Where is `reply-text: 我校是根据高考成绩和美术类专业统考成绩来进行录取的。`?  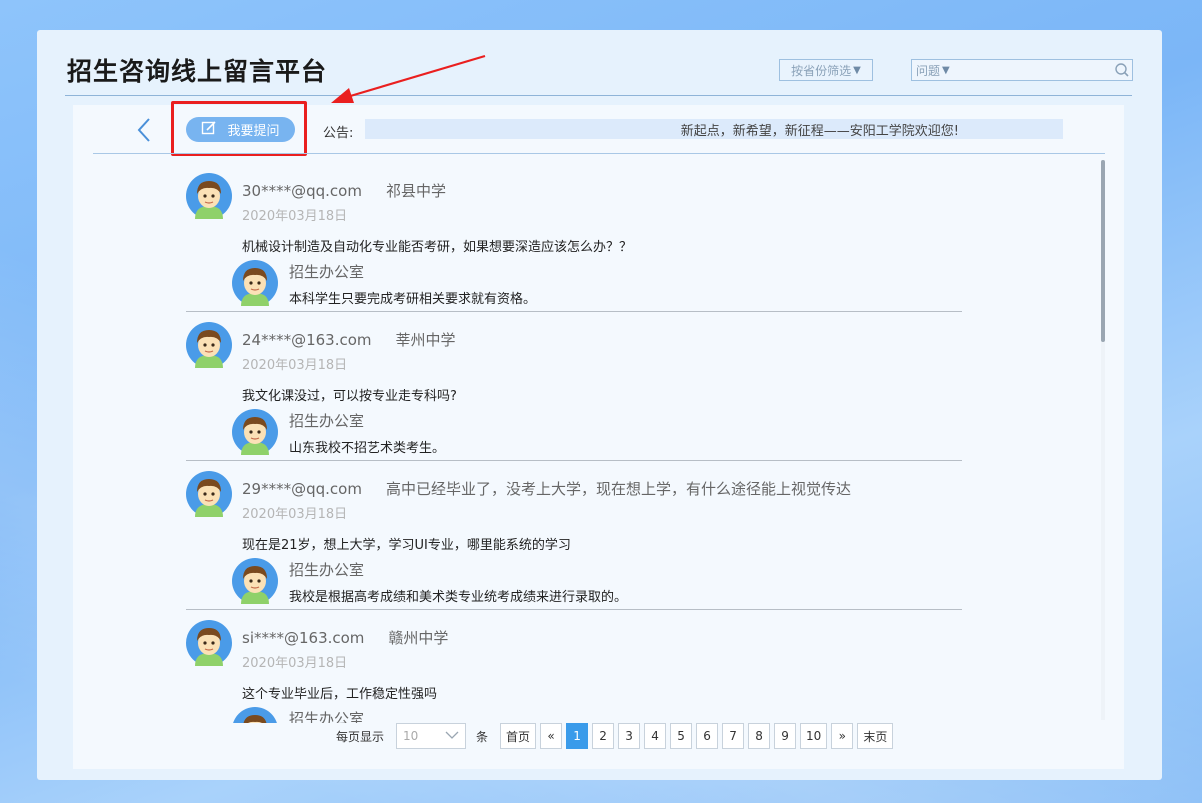 reply-text: 我校是根据高考成绩和美术类专业统考成绩来进行录取的。 is located at coordinates (458, 597).